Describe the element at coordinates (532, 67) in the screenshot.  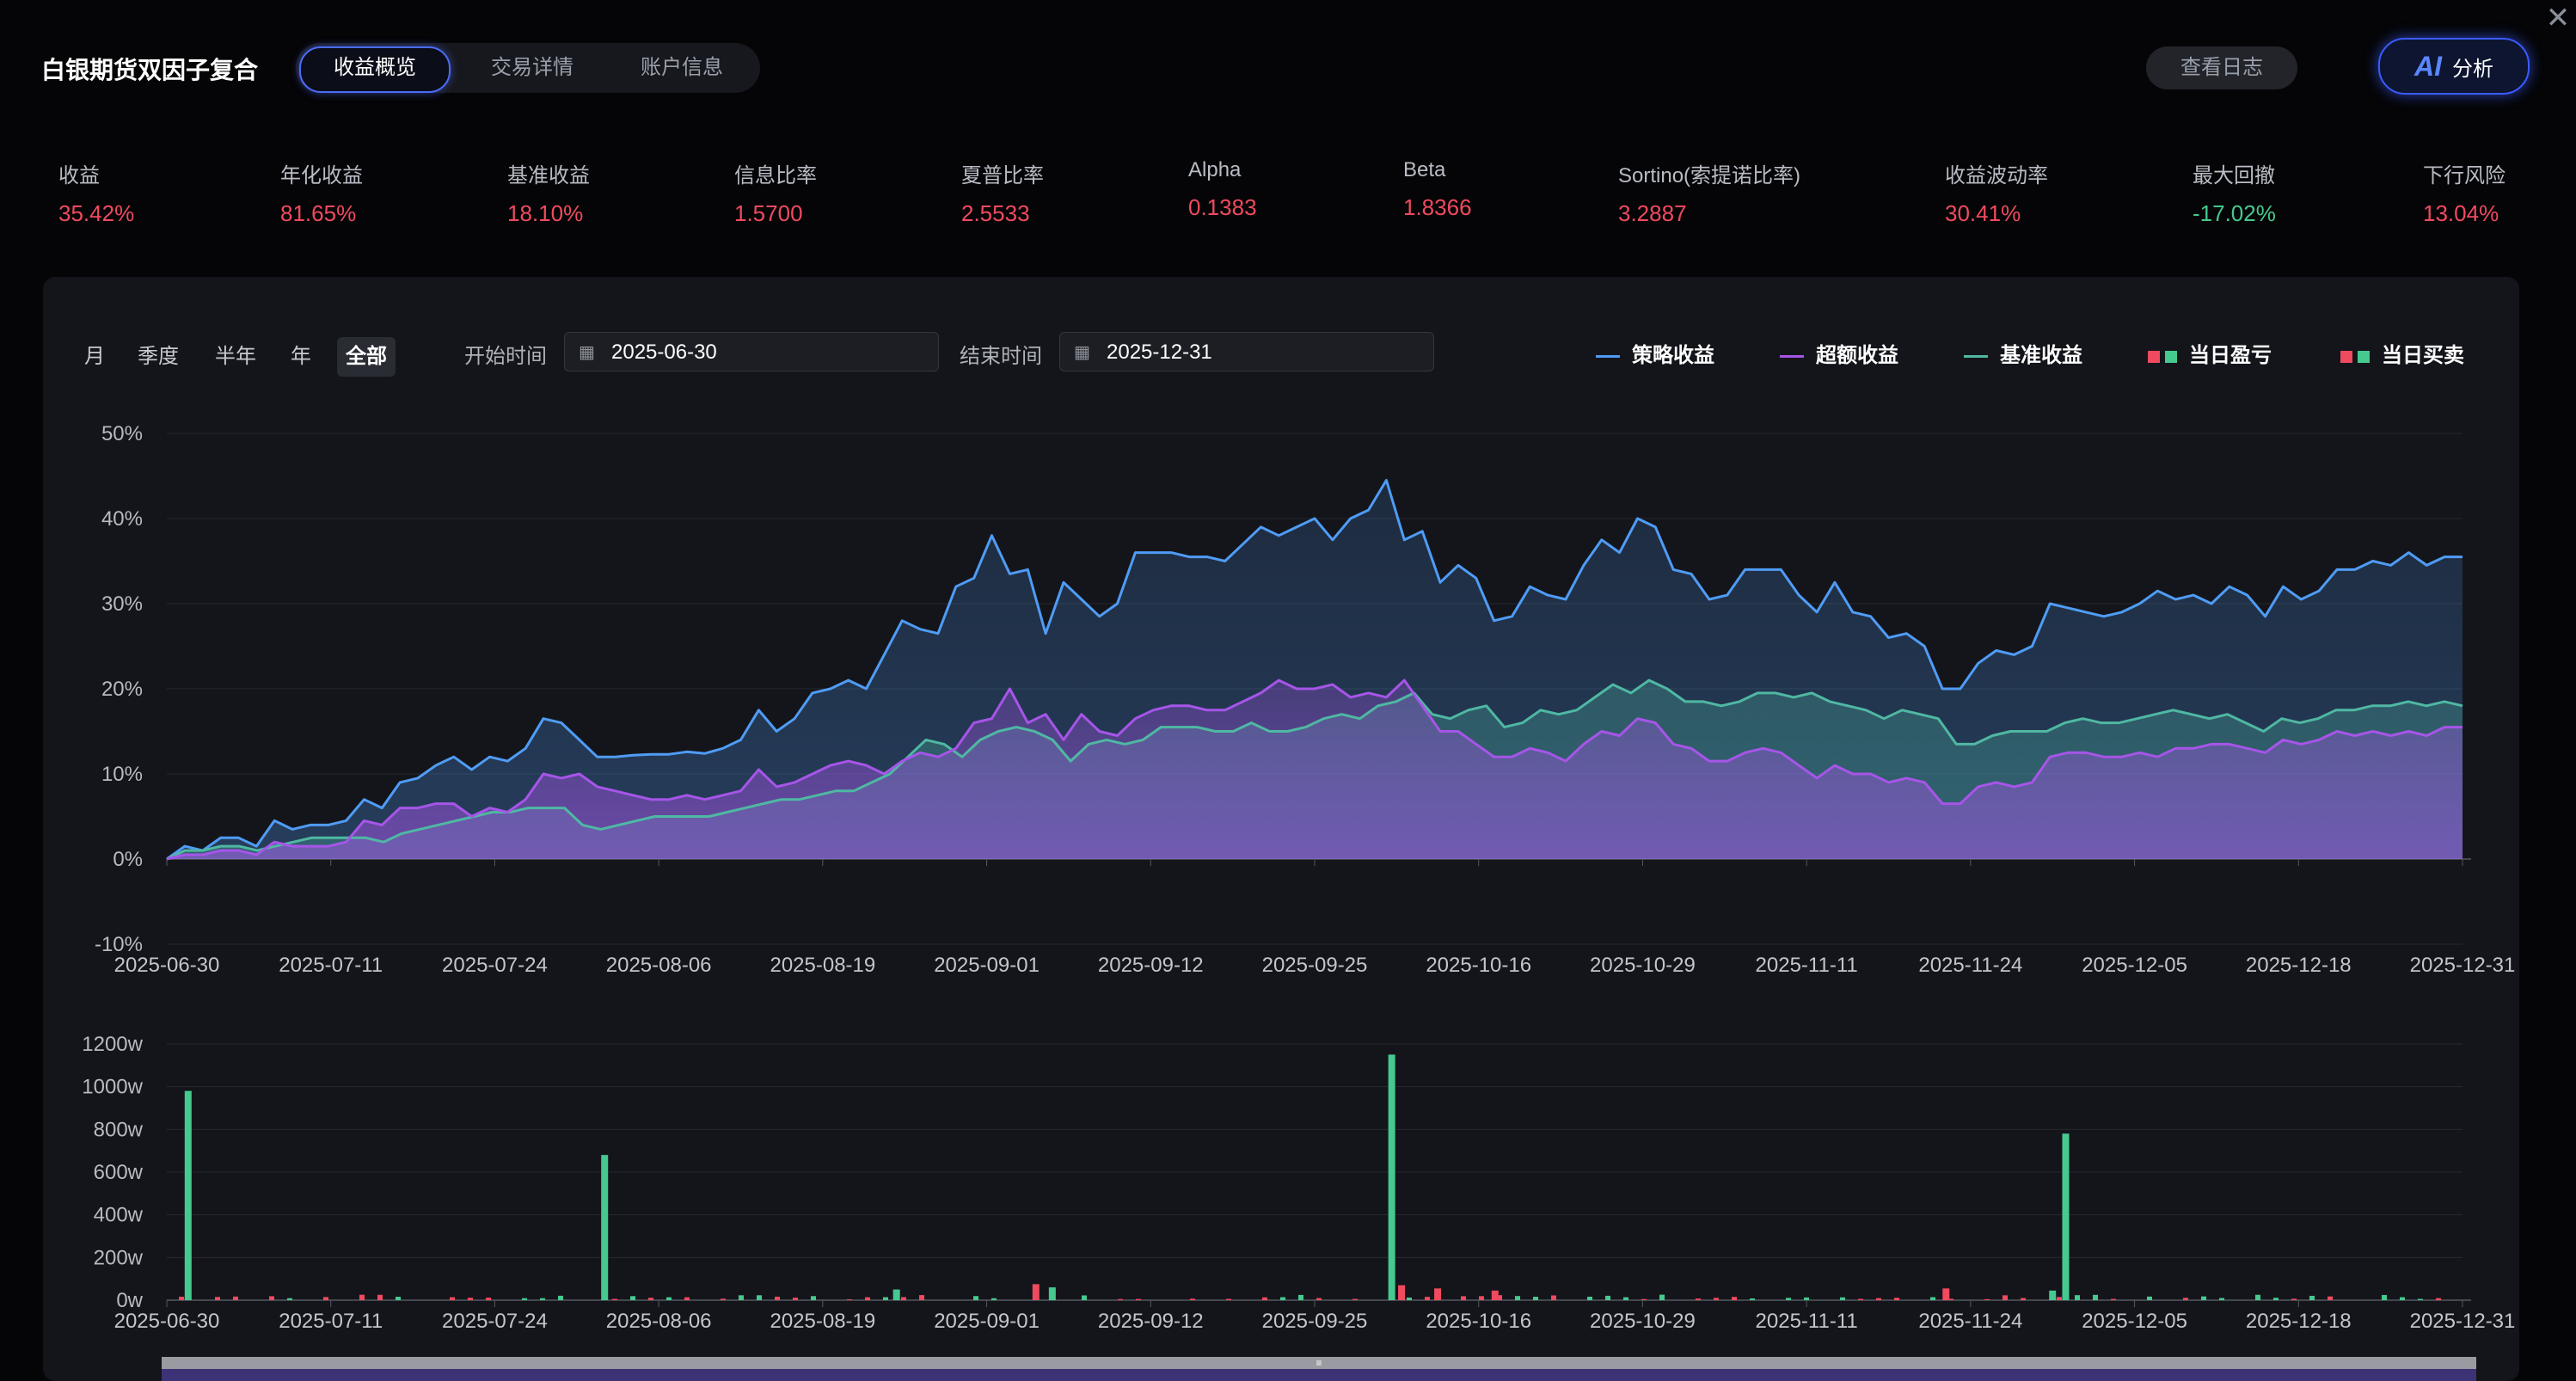
I see `tab-trade-details: 交易详情` at that location.